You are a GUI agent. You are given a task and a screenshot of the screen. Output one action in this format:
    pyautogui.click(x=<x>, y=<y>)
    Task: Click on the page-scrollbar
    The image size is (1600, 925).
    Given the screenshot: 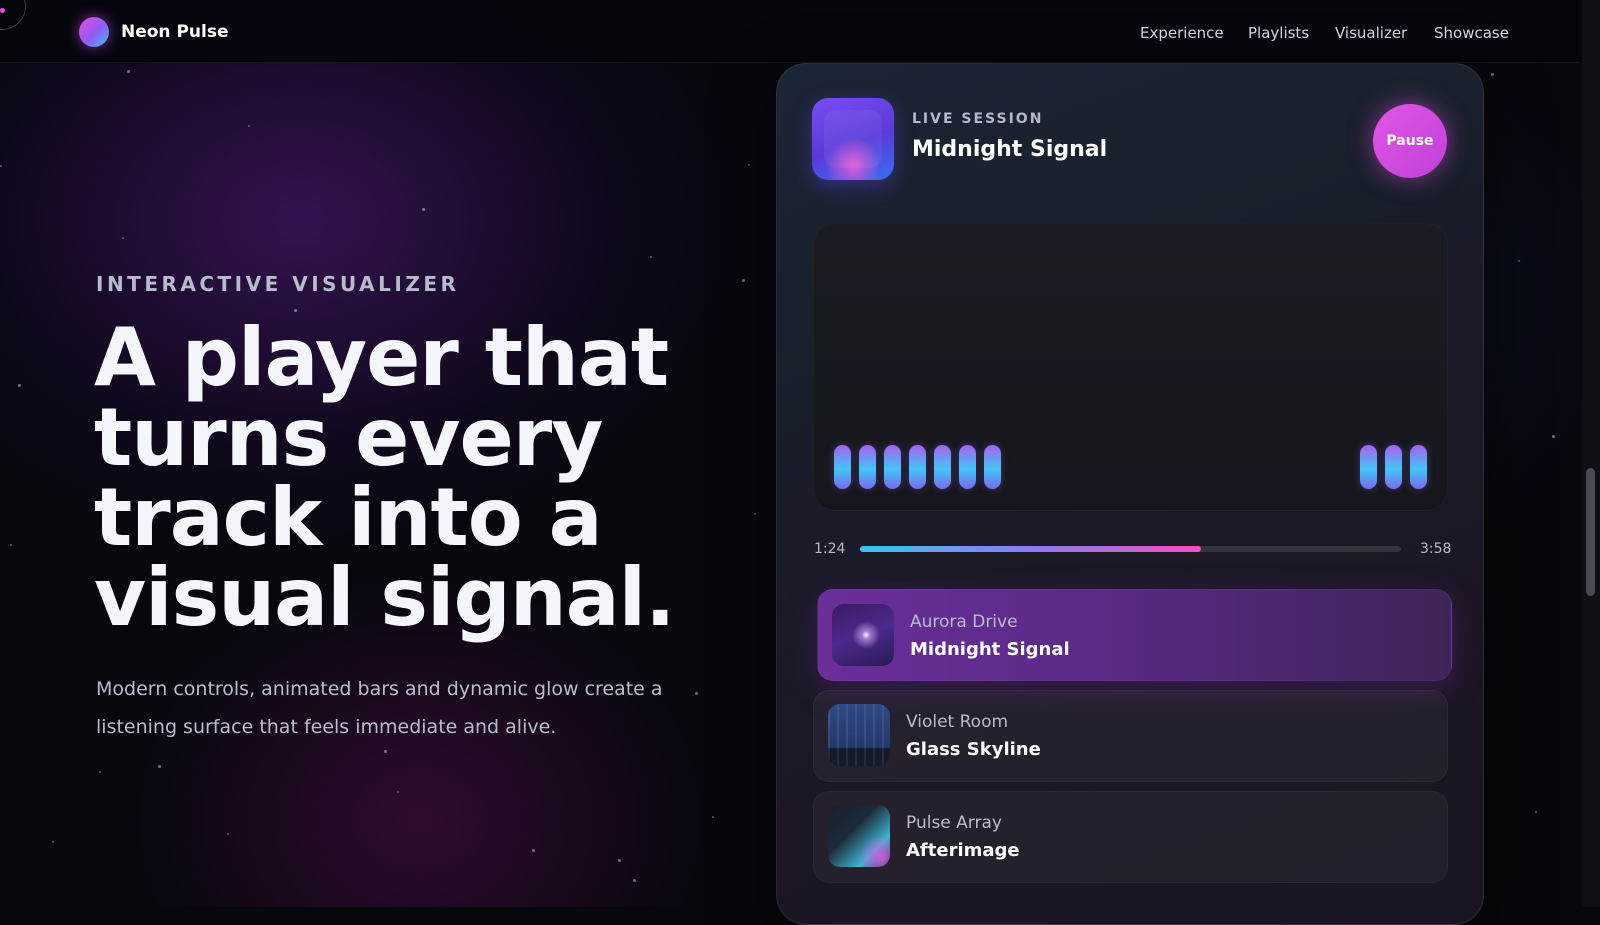 What is the action you would take?
    pyautogui.click(x=1591, y=453)
    